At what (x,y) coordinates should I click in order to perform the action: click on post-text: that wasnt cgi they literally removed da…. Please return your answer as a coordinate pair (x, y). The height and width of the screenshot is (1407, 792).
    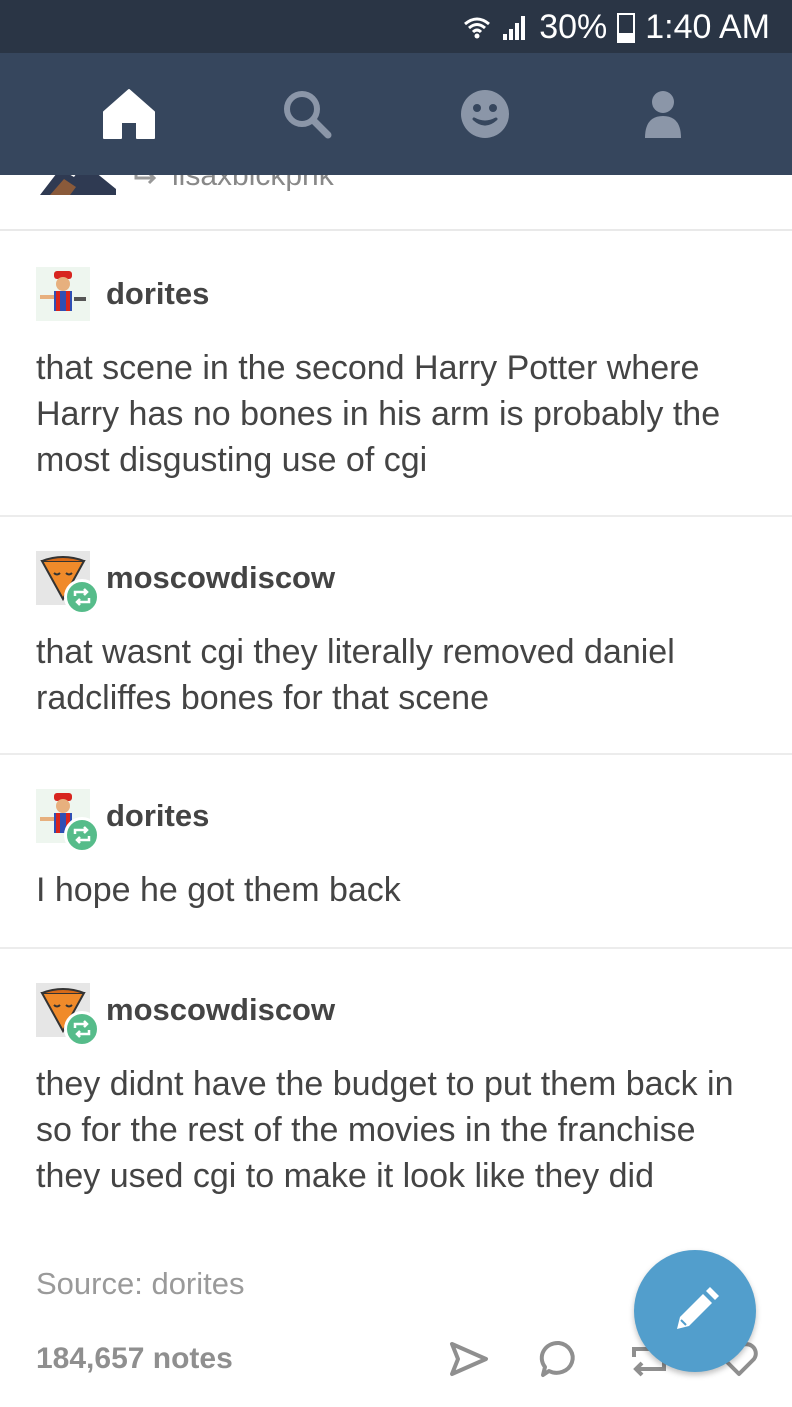
    Looking at the image, I should click on (355, 675).